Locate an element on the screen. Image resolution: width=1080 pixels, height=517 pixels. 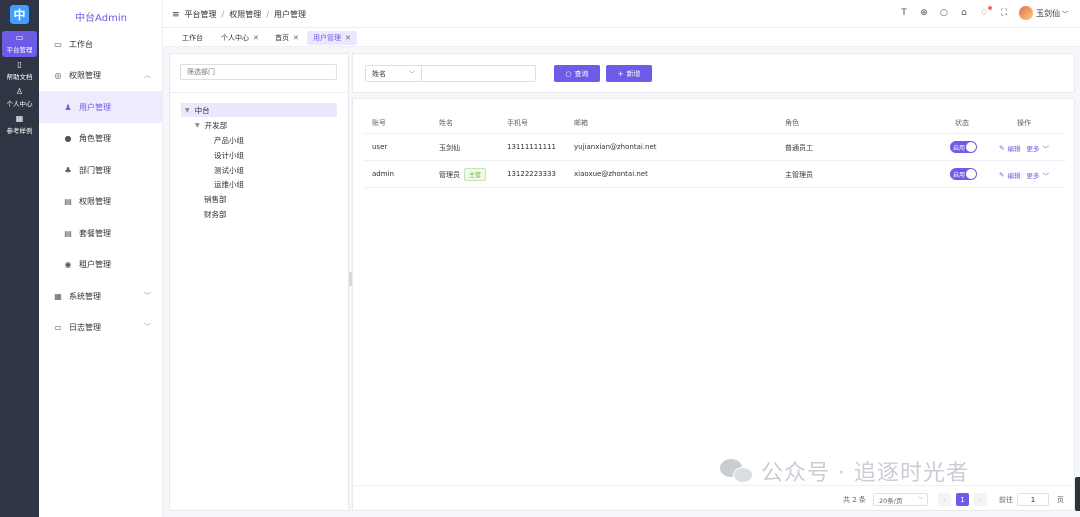
menu-item-system: ▦ 系统管理 ﹀ is located at coordinates (101, 296).